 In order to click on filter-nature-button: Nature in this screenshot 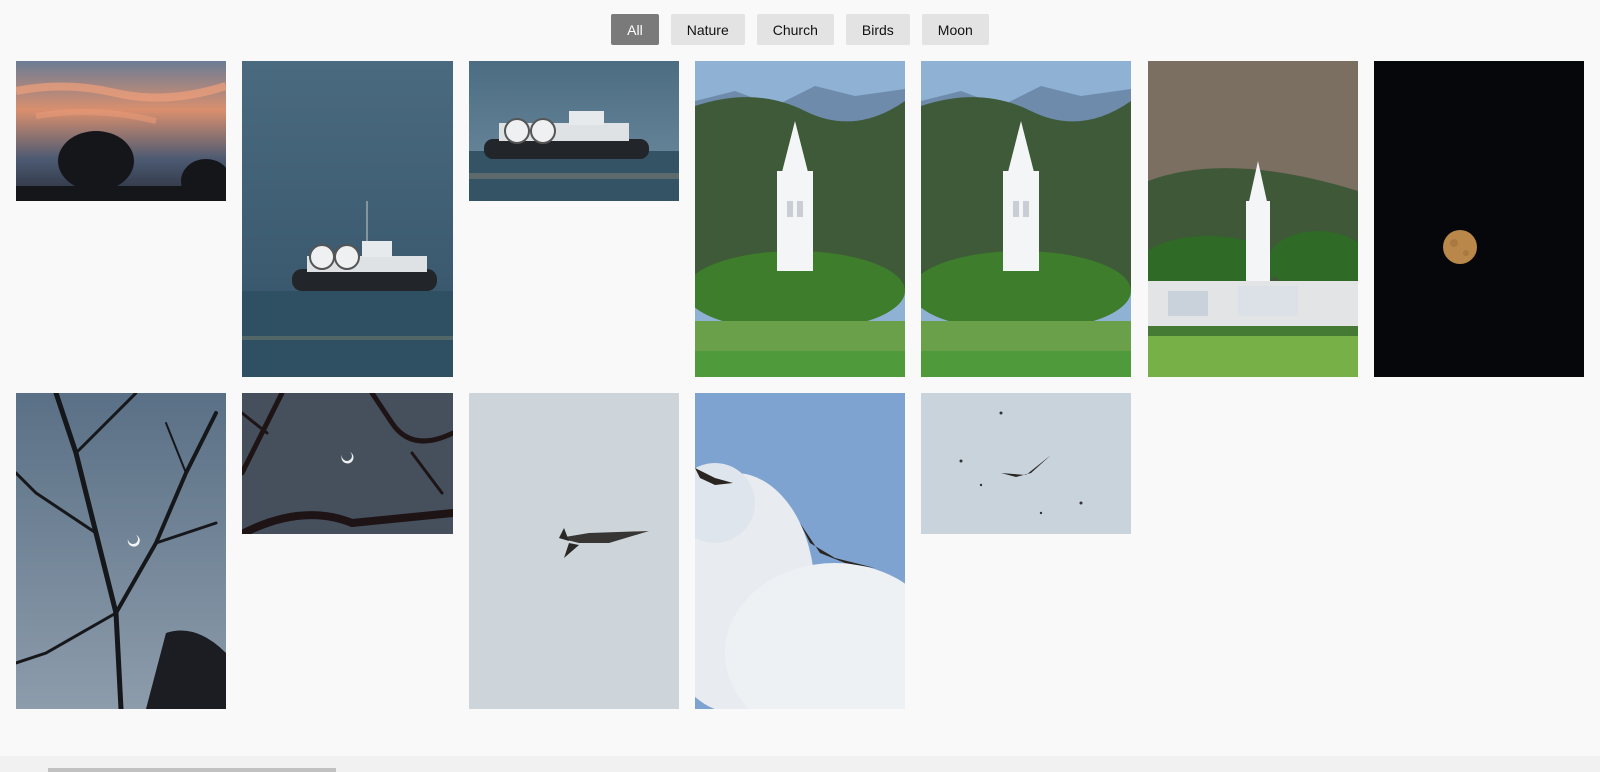, I will do `click(707, 29)`.